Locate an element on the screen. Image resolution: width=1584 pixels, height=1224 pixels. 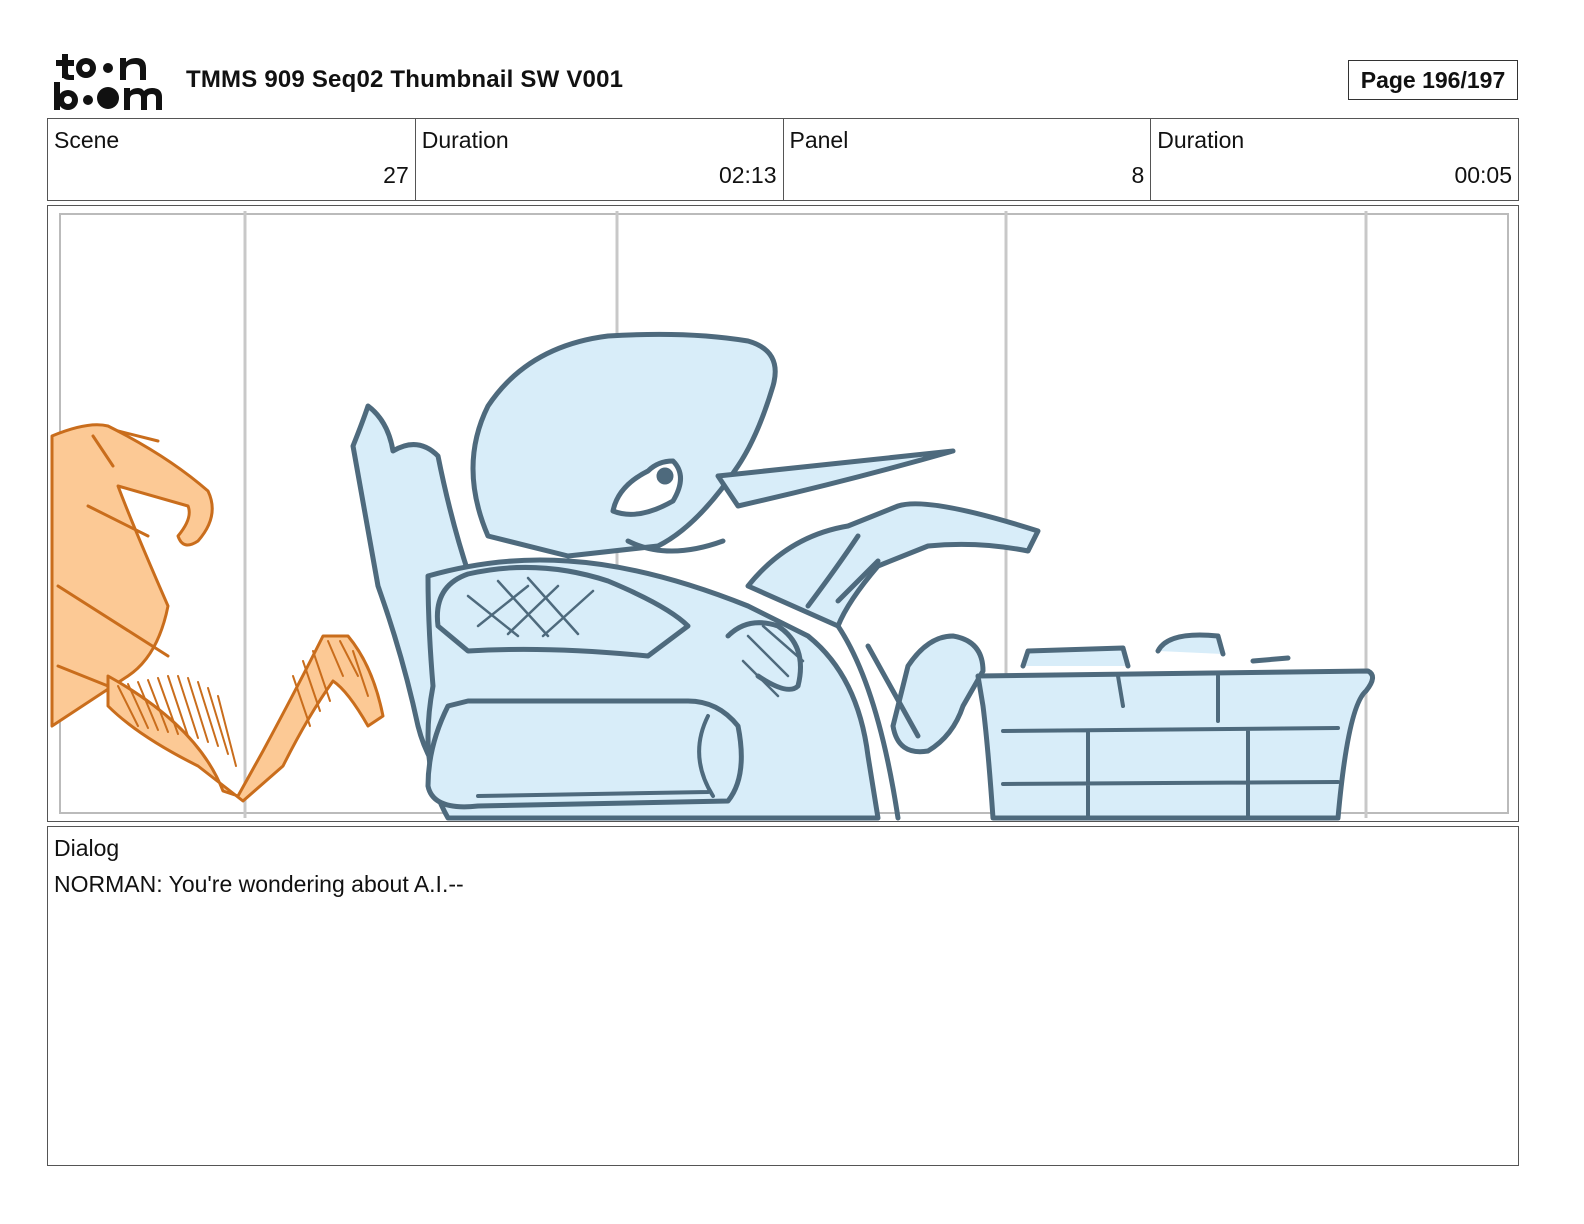
panel-label: Panel is located at coordinates (819, 140).